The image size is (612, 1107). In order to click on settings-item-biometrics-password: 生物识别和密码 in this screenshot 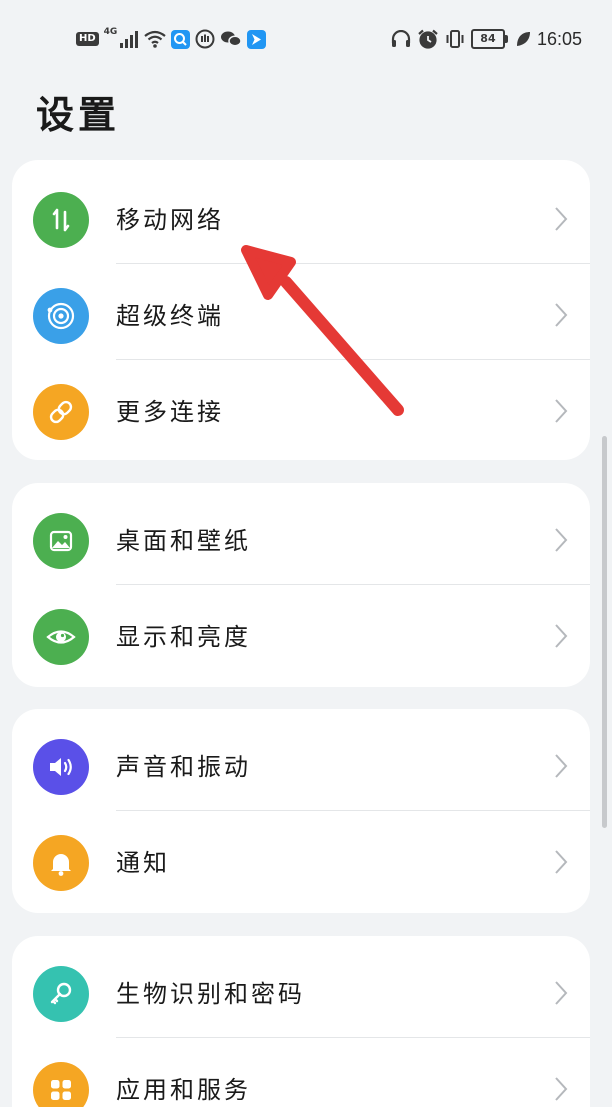, I will do `click(301, 990)`.